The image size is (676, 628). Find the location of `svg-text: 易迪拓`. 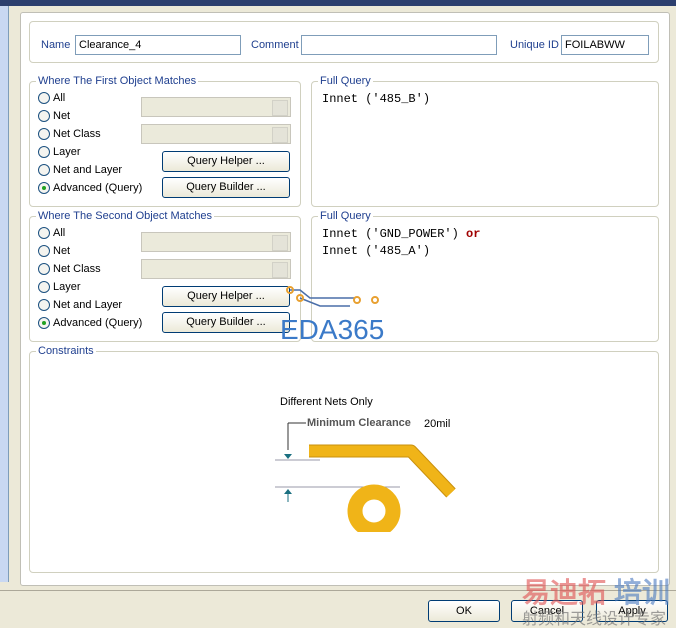

svg-text: 易迪拓 is located at coordinates (564, 592).